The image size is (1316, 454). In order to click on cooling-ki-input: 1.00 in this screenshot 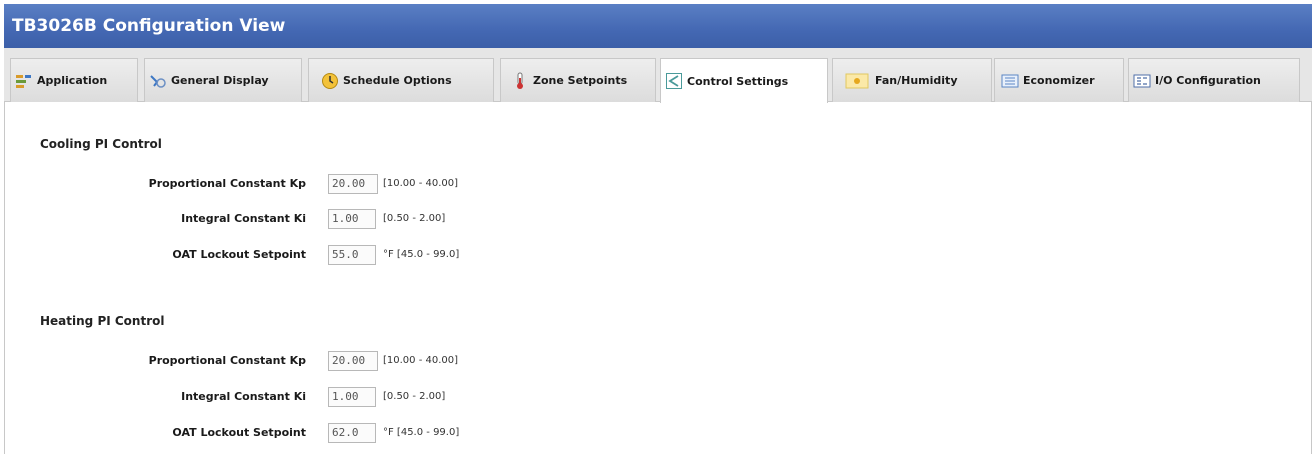, I will do `click(352, 219)`.